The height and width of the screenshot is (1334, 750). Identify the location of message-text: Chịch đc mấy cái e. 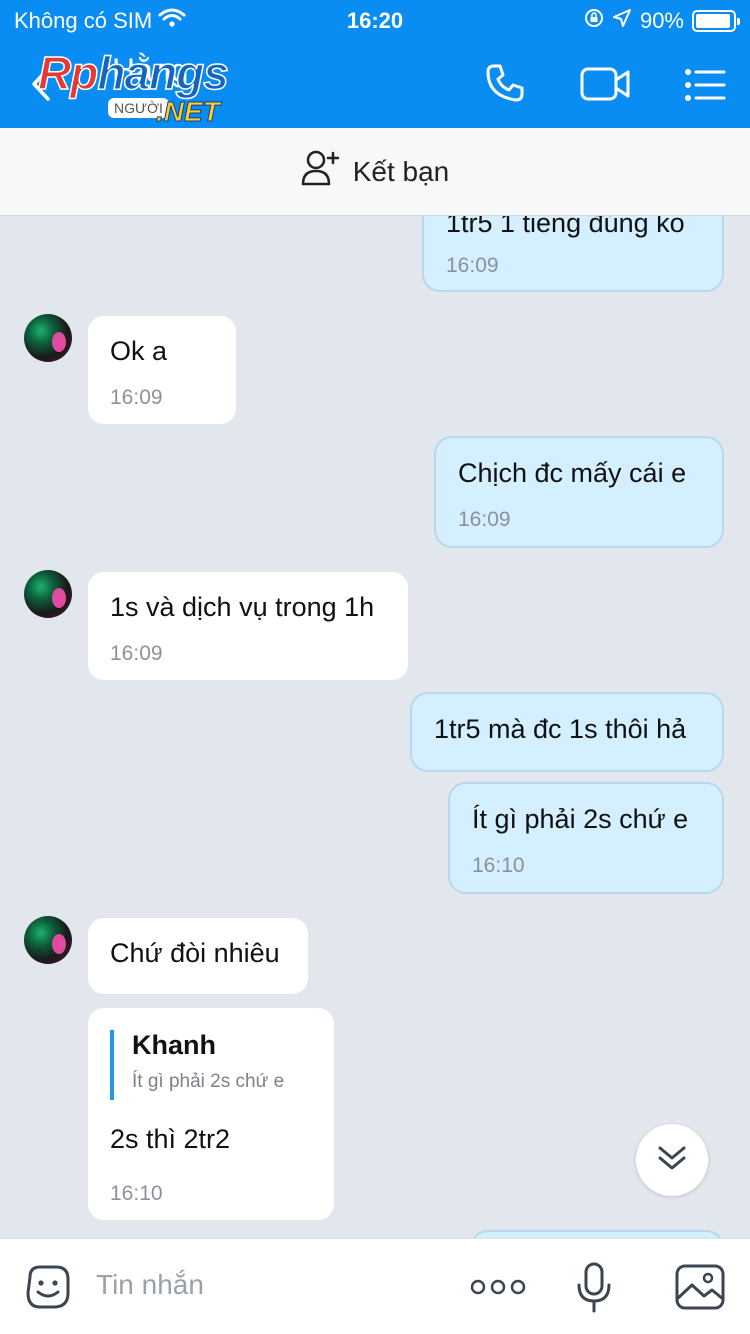
(572, 473).